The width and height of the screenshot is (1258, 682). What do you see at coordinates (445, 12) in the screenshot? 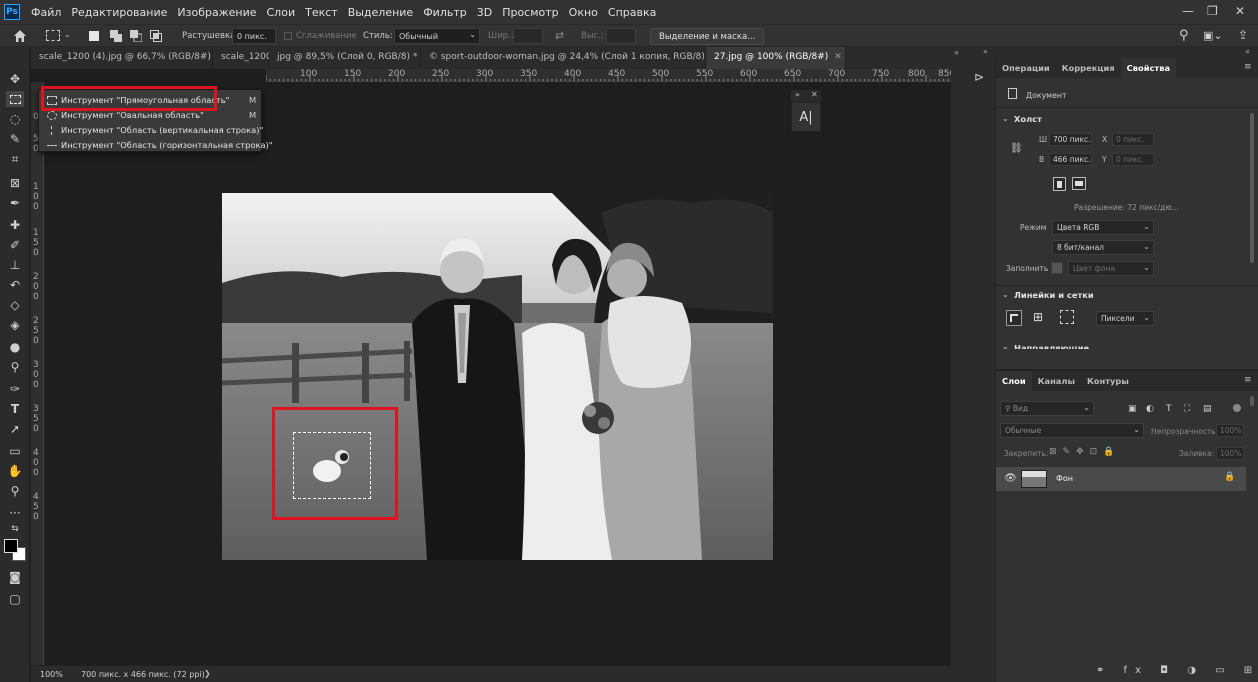
I see `menu-filter: Фильтр` at bounding box center [445, 12].